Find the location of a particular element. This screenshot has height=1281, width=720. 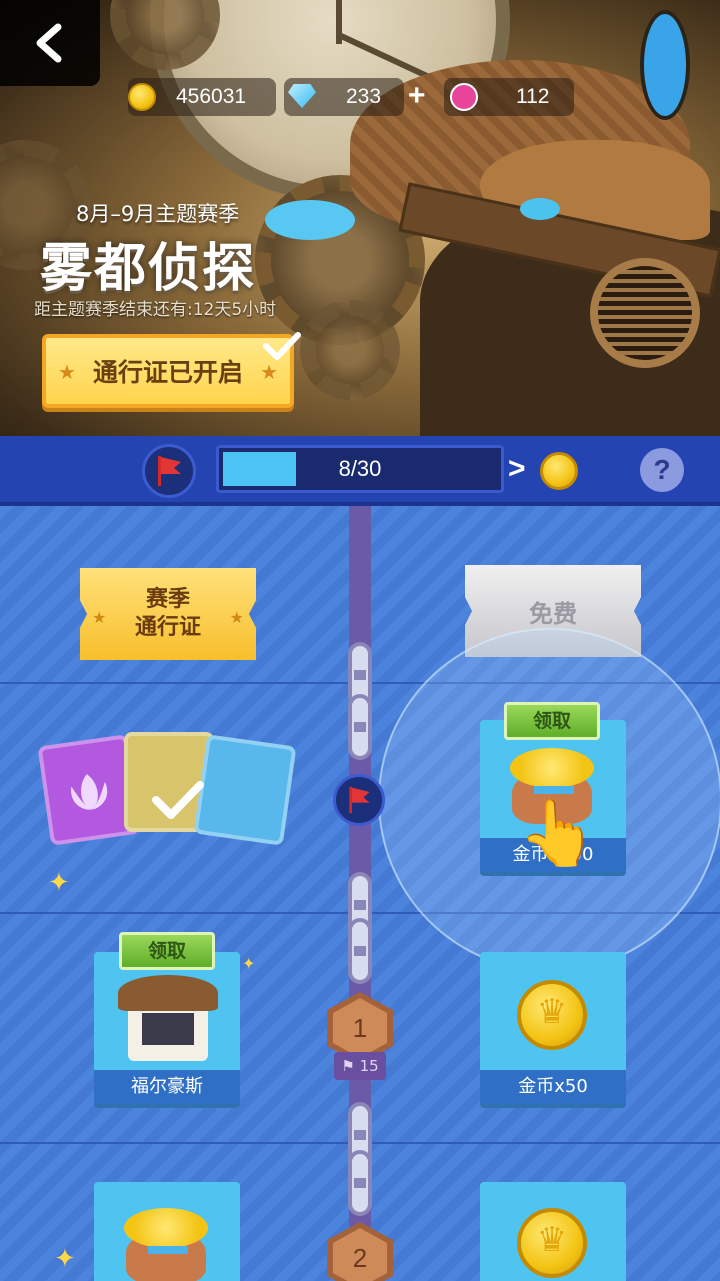

ticket-card is located at coordinates (245, 790).